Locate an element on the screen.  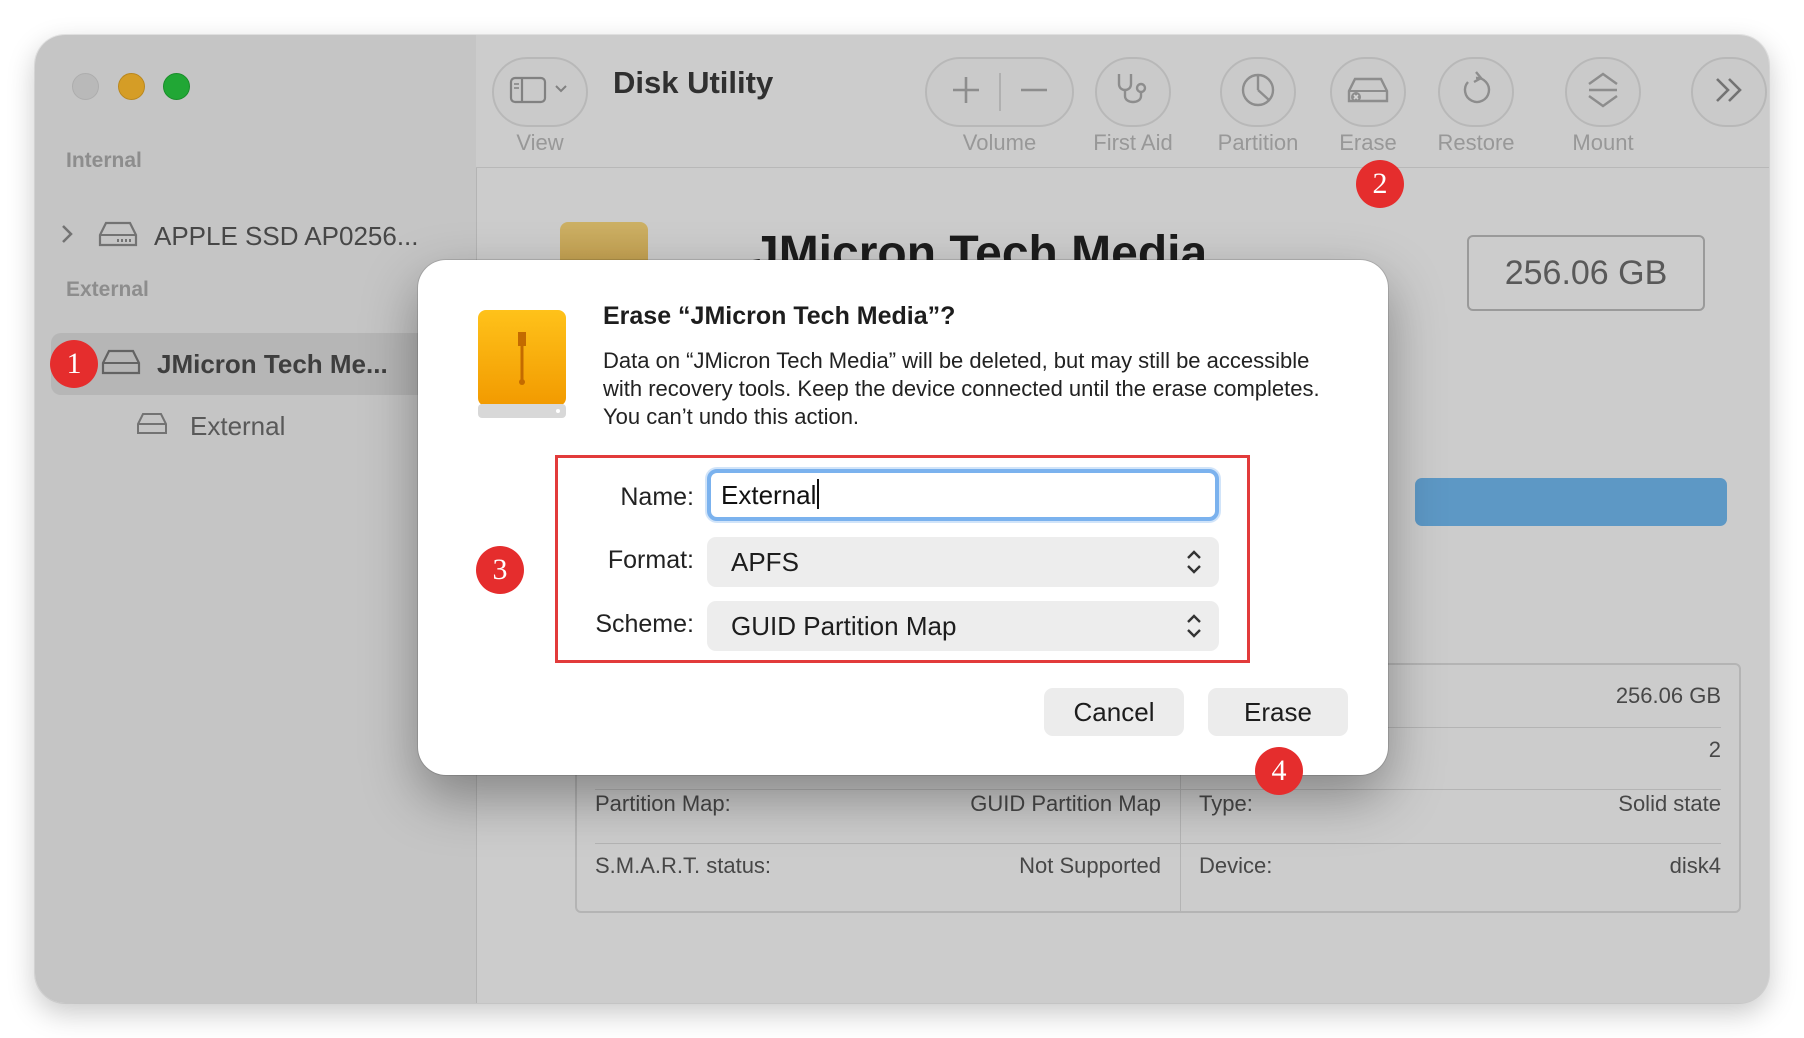
dialog-title: Erase “JMicron Tech Media”? is located at coordinates (779, 316).